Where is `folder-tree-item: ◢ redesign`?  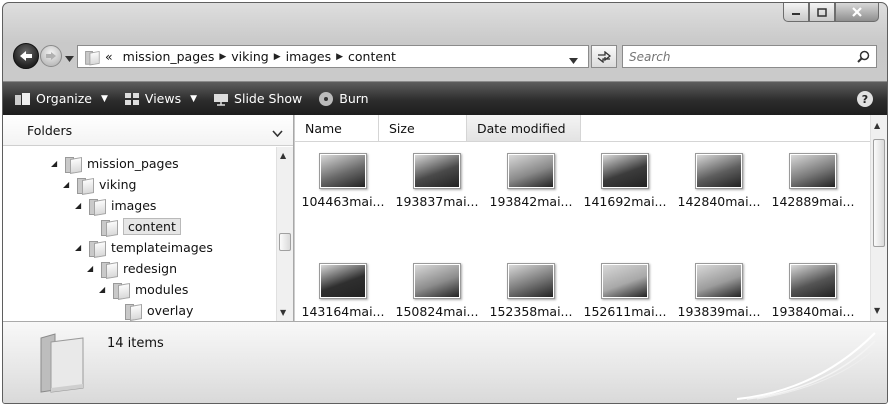 folder-tree-item: ◢ redesign is located at coordinates (132, 268).